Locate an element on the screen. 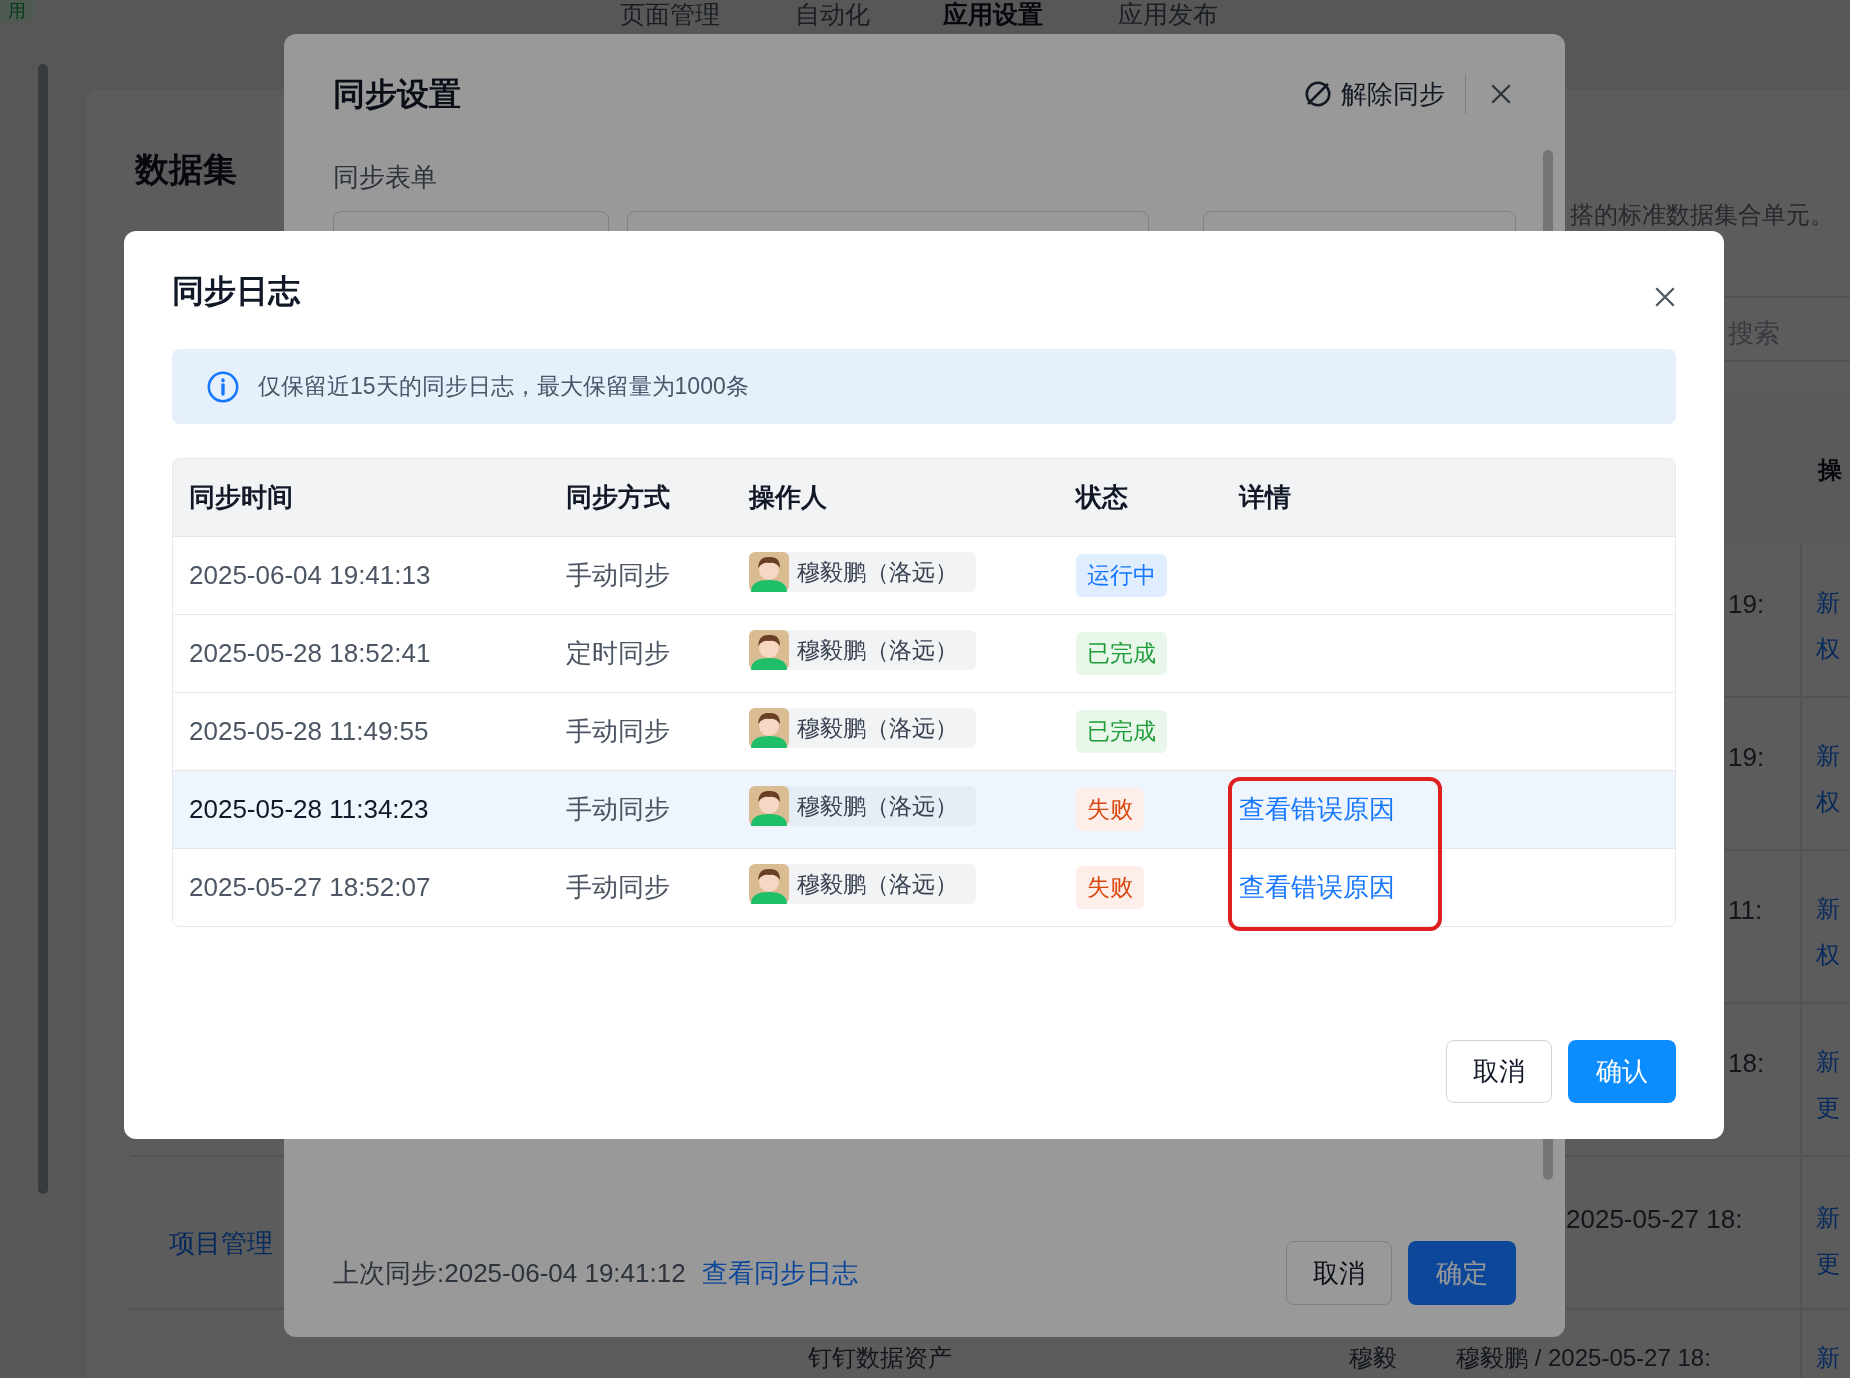 The image size is (1850, 1378). status-tag: 运行中 is located at coordinates (1121, 575).